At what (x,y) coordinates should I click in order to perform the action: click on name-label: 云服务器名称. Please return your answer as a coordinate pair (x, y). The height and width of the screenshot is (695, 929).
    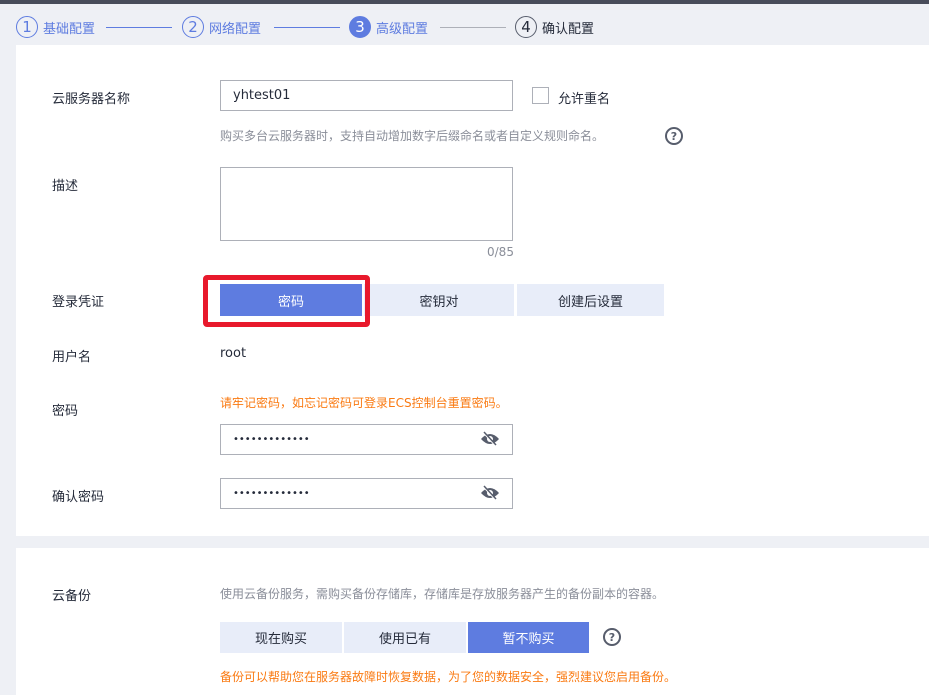
    Looking at the image, I should click on (91, 99).